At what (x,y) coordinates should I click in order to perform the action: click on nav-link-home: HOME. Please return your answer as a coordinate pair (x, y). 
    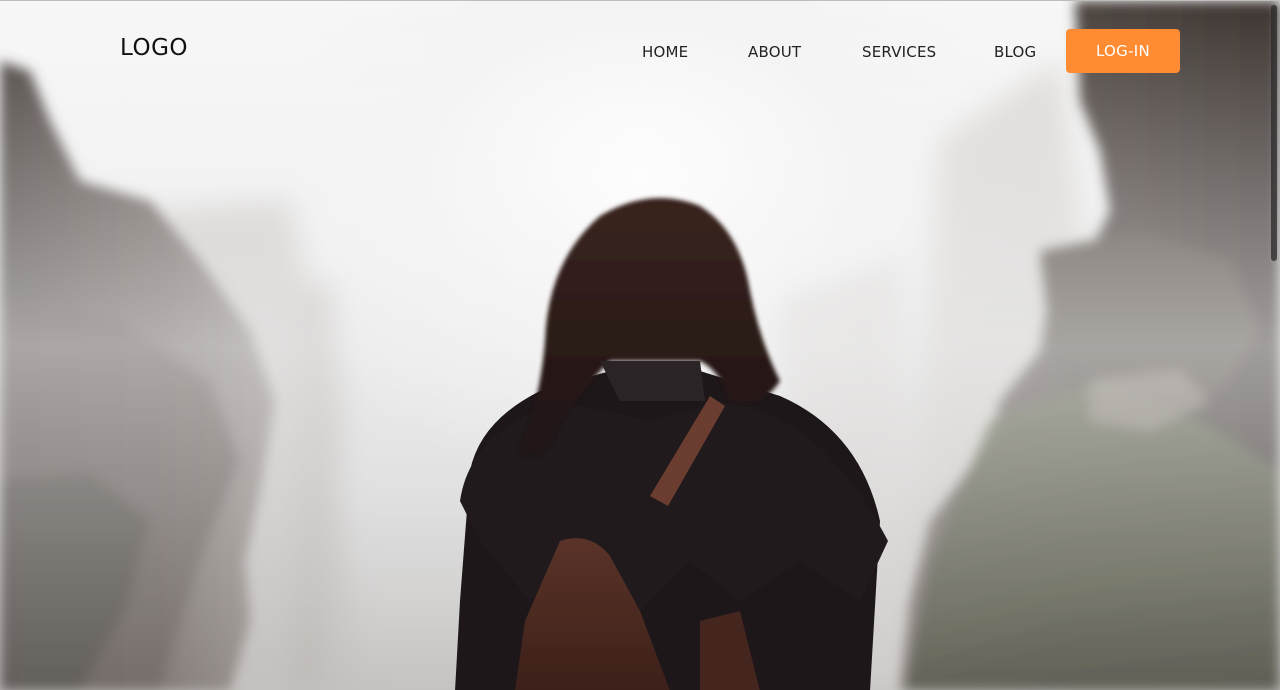
    Looking at the image, I should click on (665, 52).